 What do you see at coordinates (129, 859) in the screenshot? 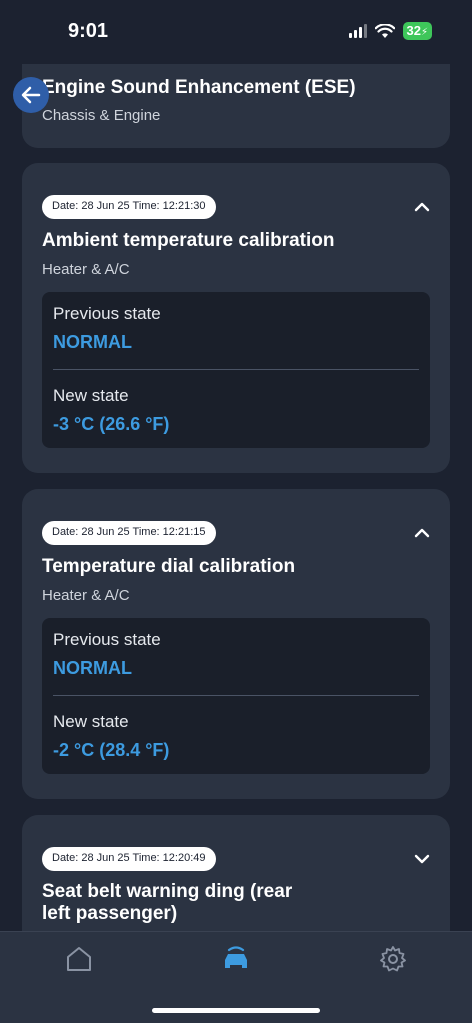
I see `date-badge: Date: 28 Jun 25 Time: 12:20:49` at bounding box center [129, 859].